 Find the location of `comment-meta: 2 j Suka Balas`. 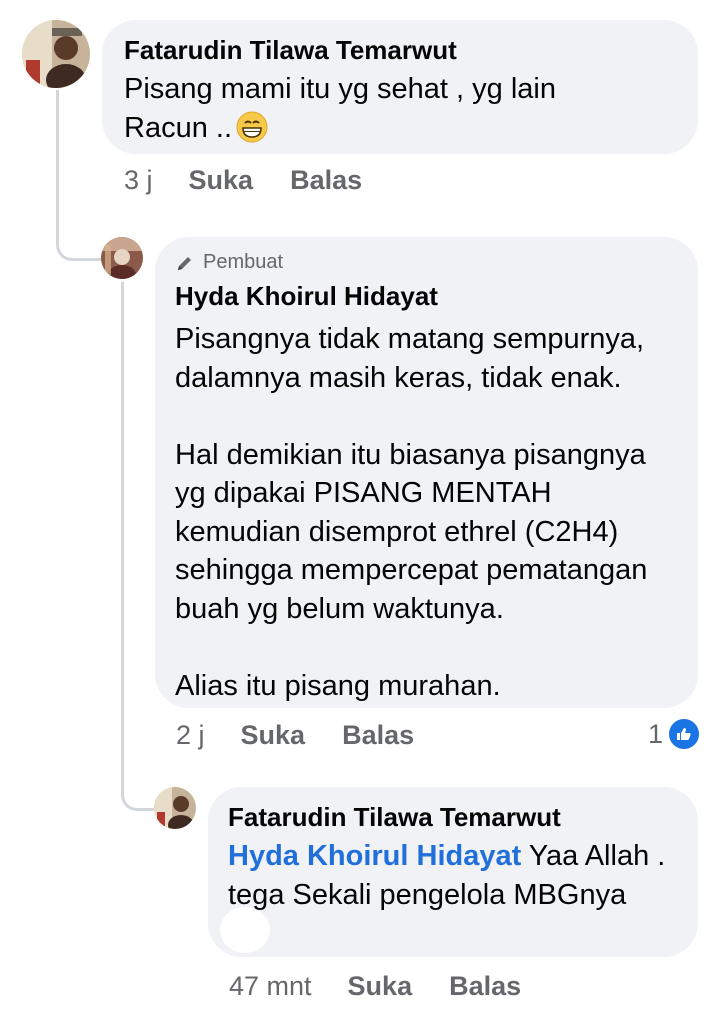

comment-meta: 2 j Suka Balas is located at coordinates (295, 735).